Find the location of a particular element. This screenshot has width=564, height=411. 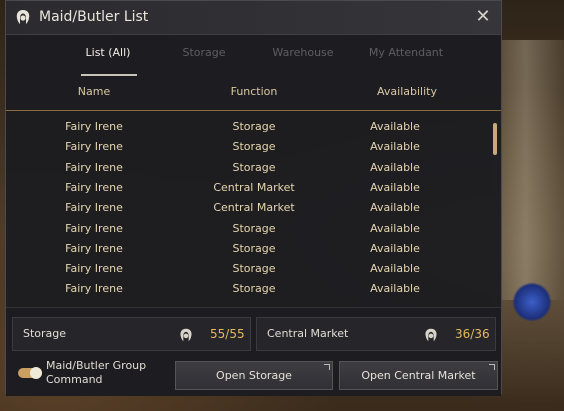

market-summary-label: Central Market is located at coordinates (308, 333).